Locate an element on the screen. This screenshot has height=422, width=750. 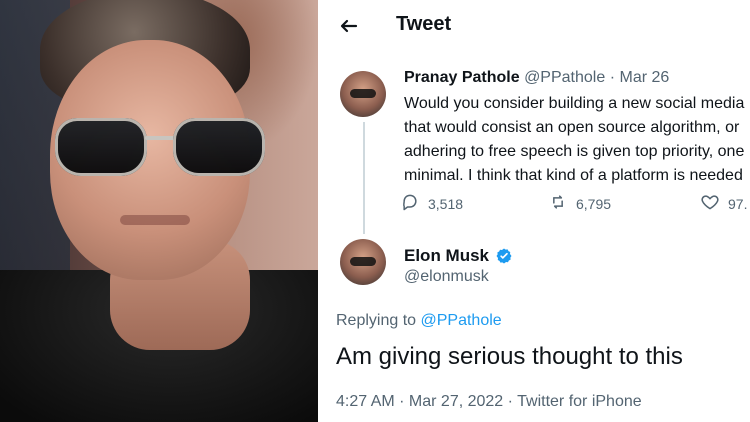
verified-badge-icon-svg is located at coordinates (504, 256).